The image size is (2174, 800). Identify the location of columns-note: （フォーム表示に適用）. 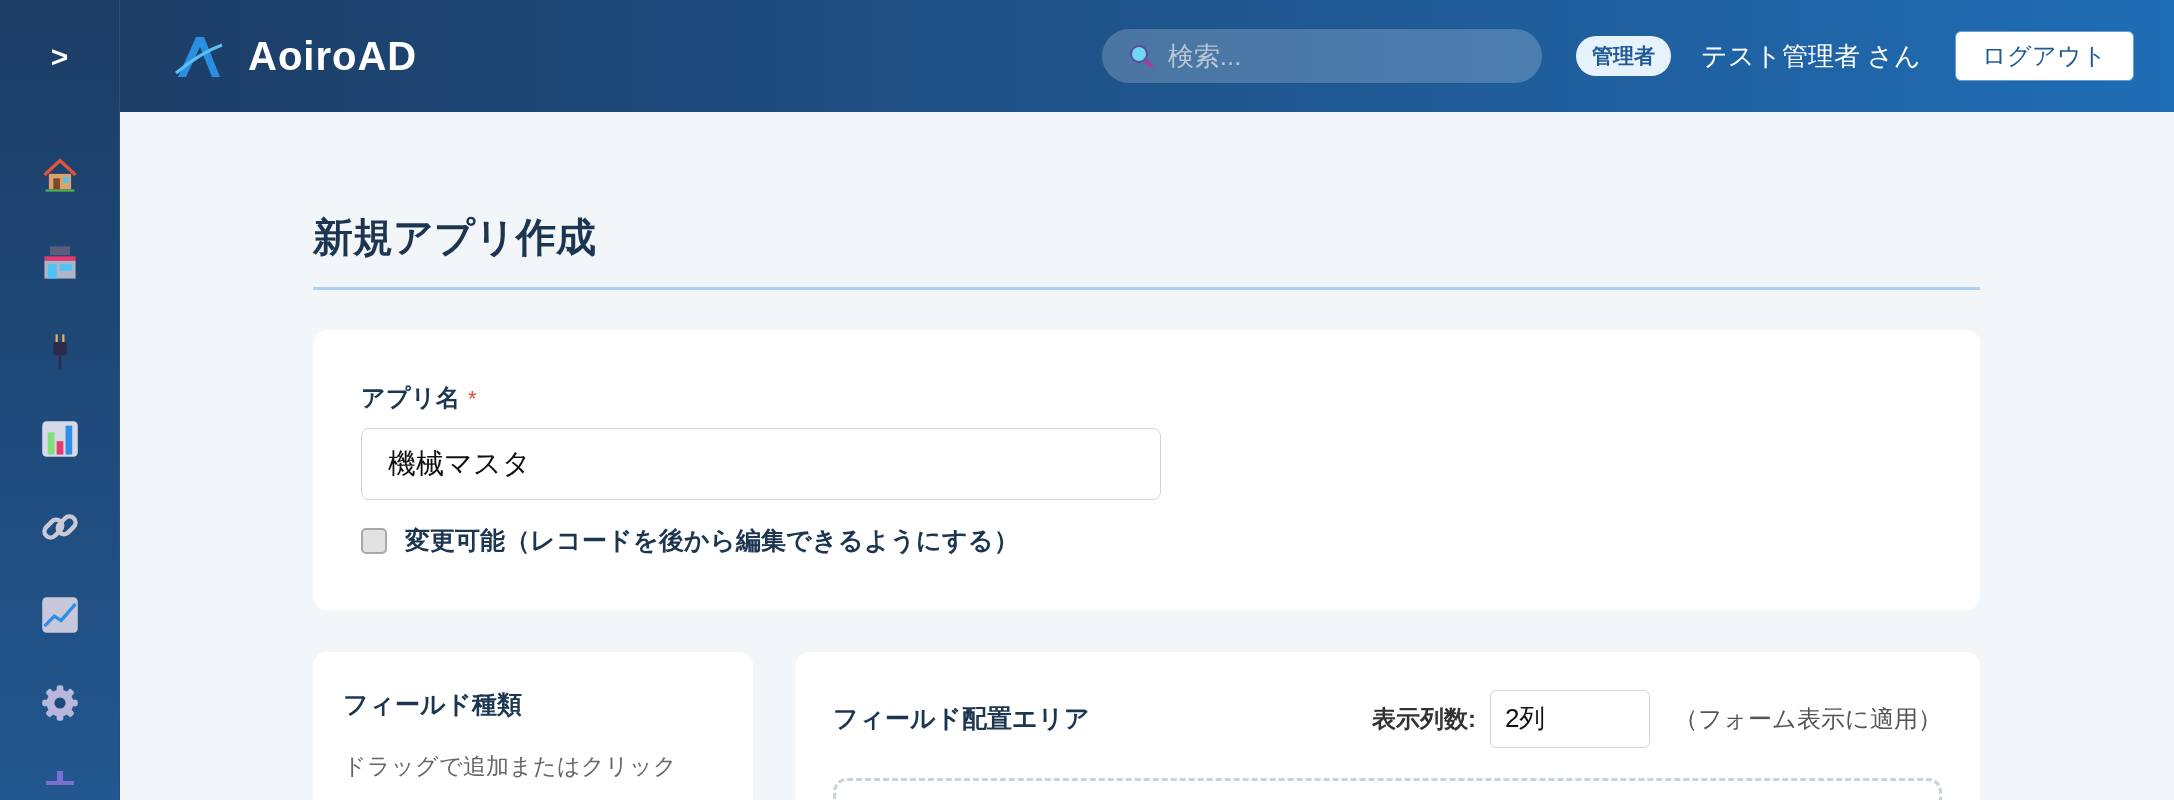
(1808, 718).